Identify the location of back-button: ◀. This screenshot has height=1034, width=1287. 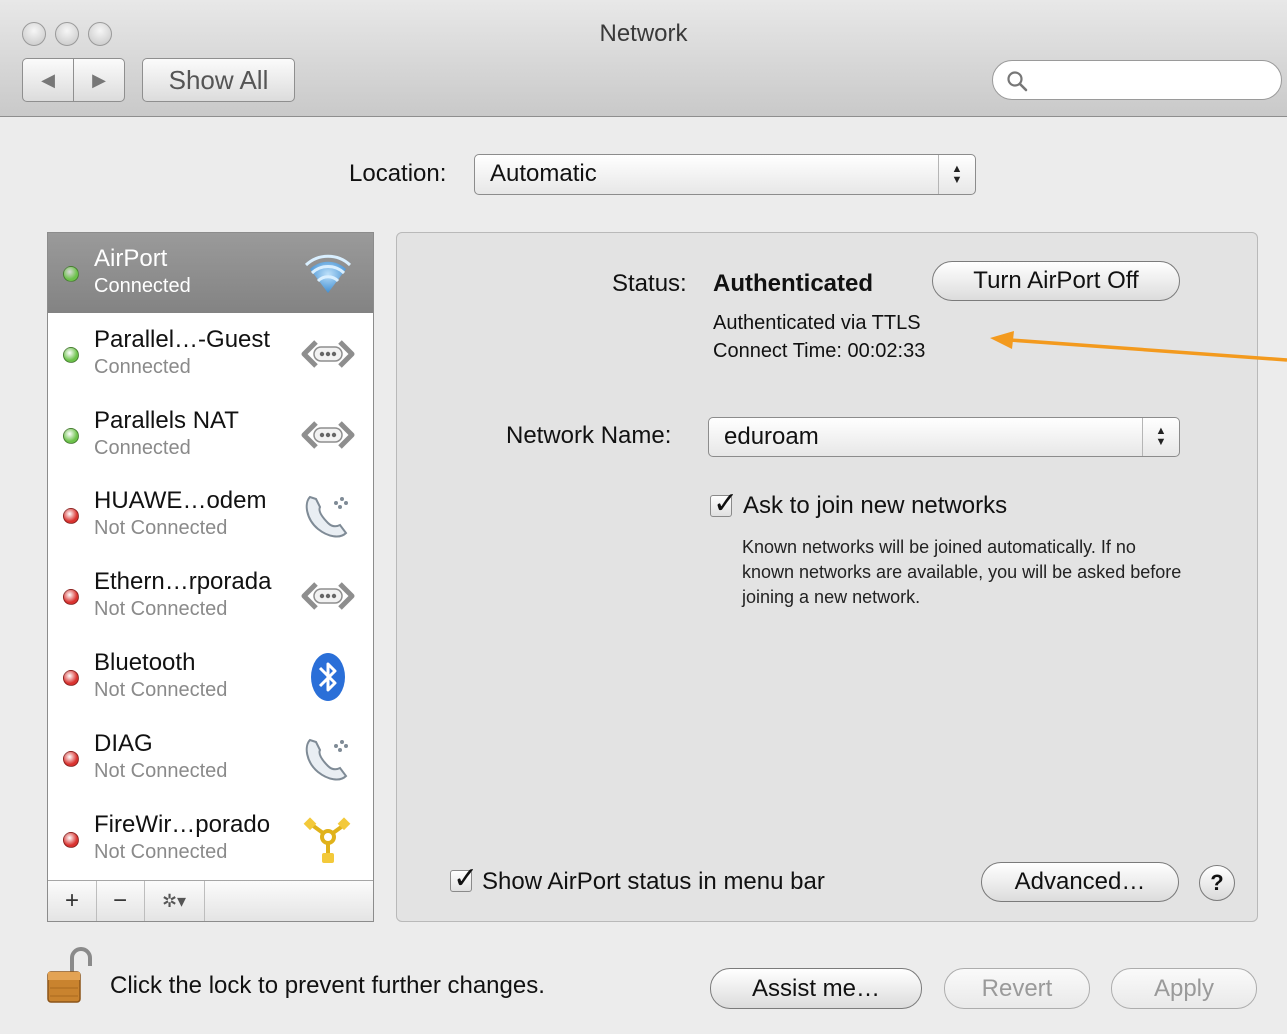
(48, 80).